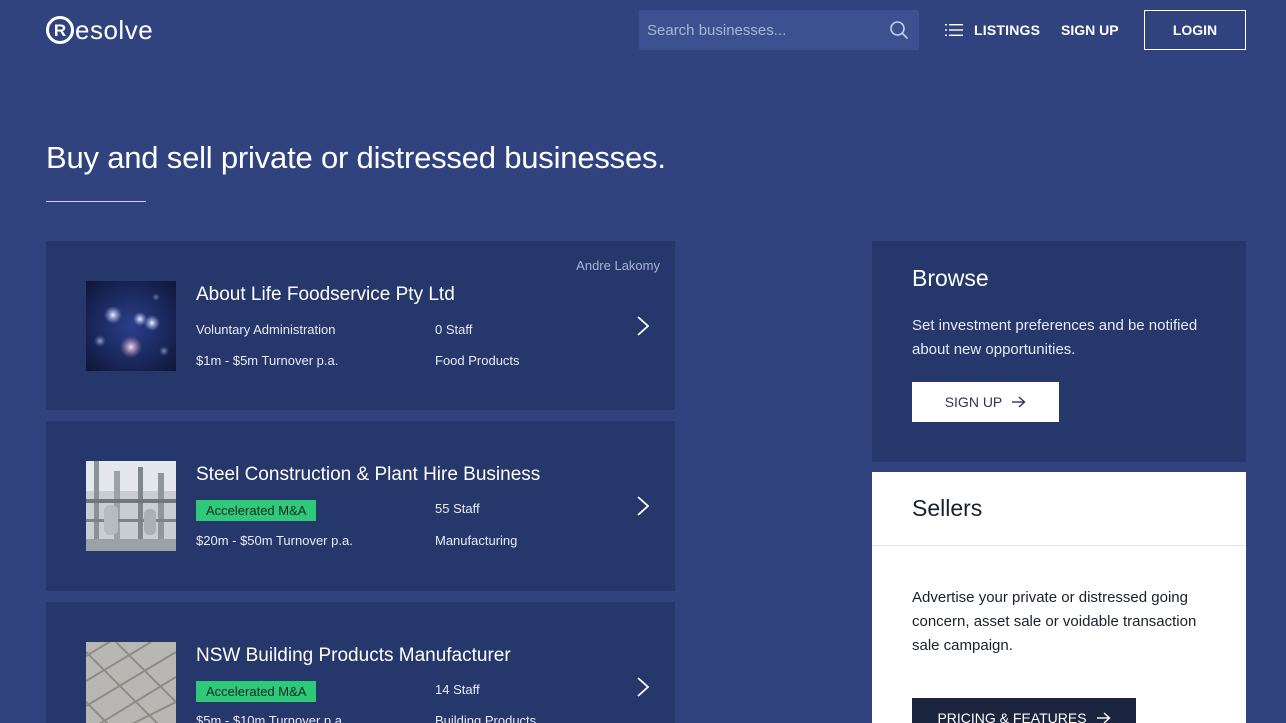  What do you see at coordinates (1059, 545) in the screenshot?
I see `sellers-divider` at bounding box center [1059, 545].